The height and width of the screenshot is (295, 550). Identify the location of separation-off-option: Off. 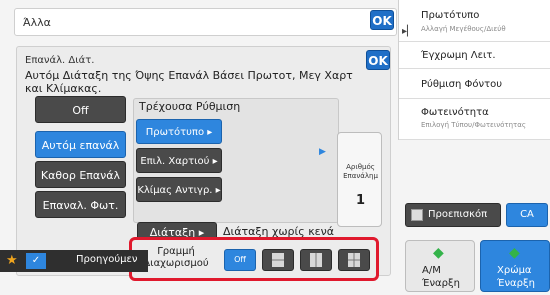
(240, 260).